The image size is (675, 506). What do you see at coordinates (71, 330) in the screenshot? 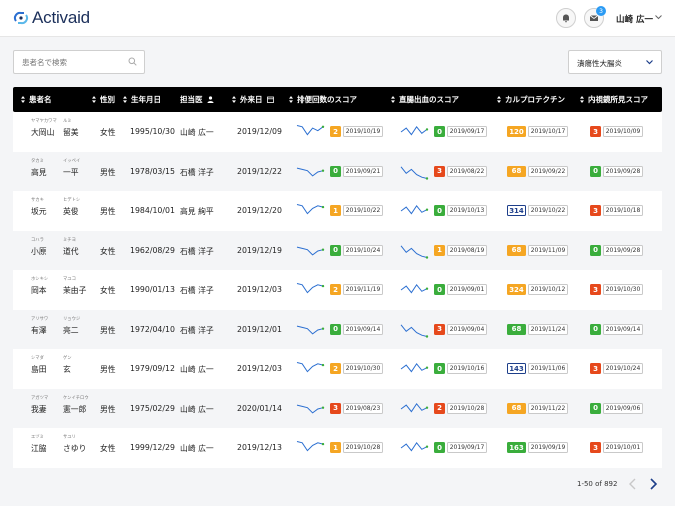
I see `first-name: 亮二` at bounding box center [71, 330].